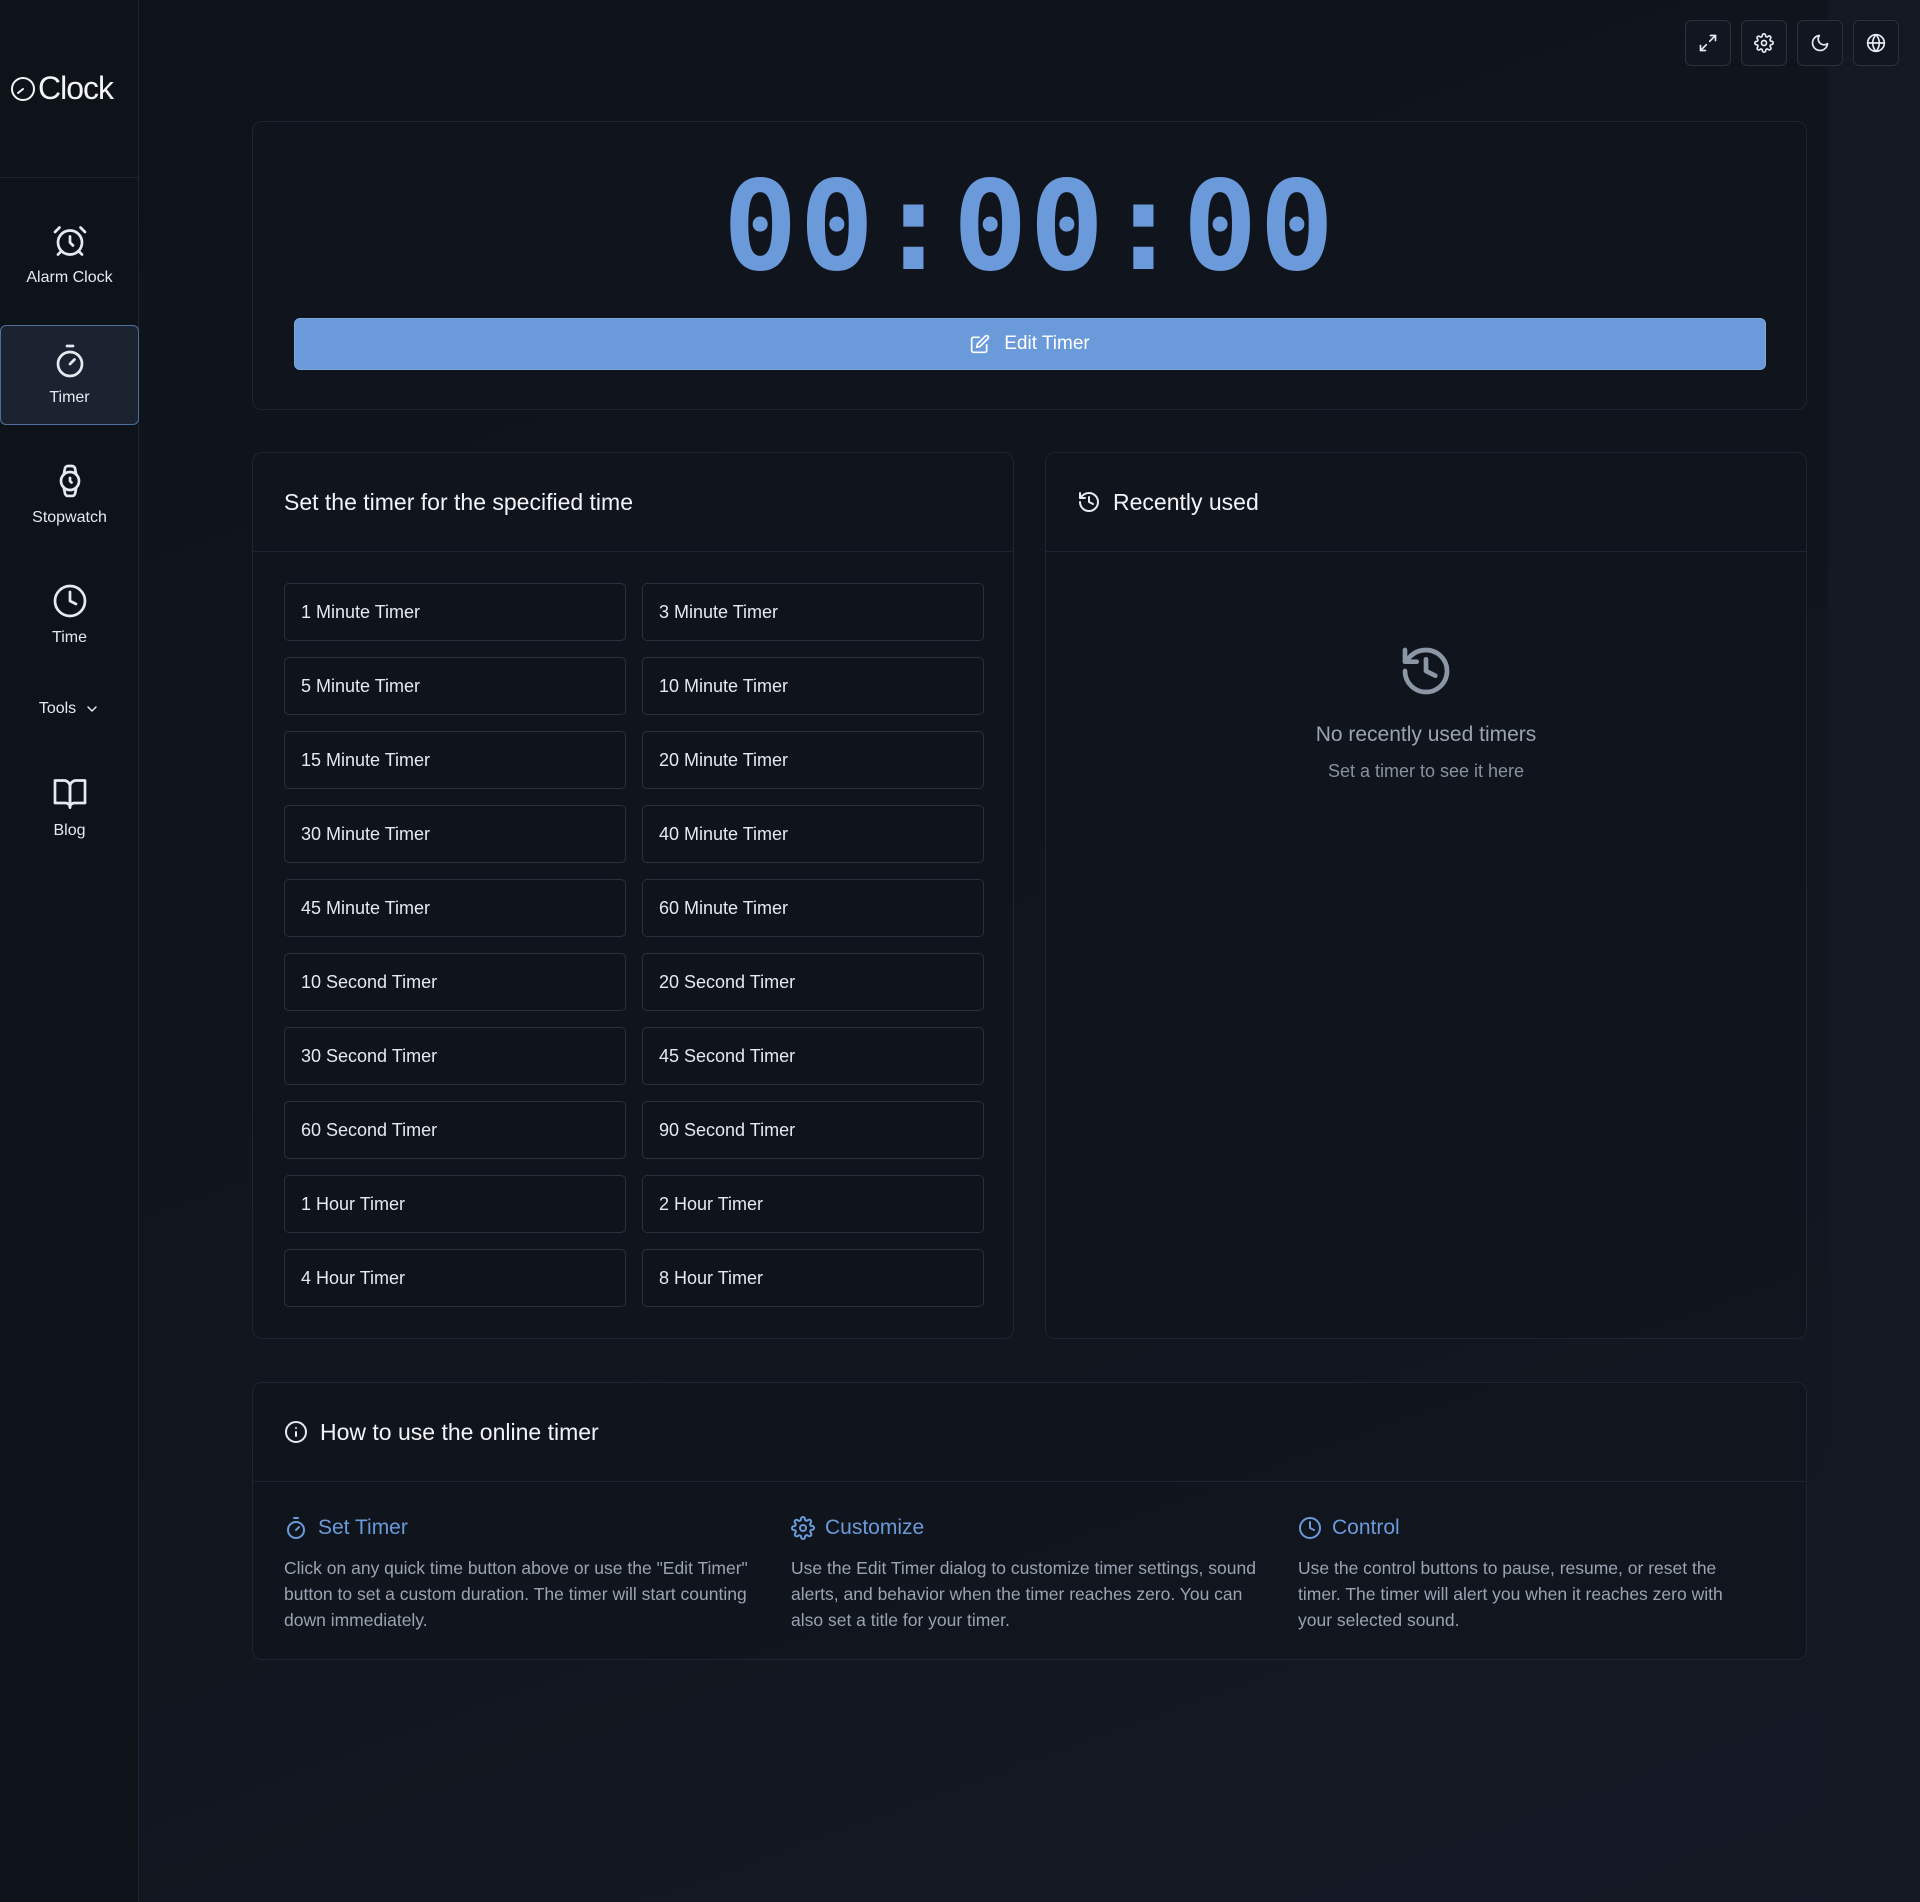 Image resolution: width=1920 pixels, height=1902 pixels. I want to click on tools-label: Tools, so click(57, 708).